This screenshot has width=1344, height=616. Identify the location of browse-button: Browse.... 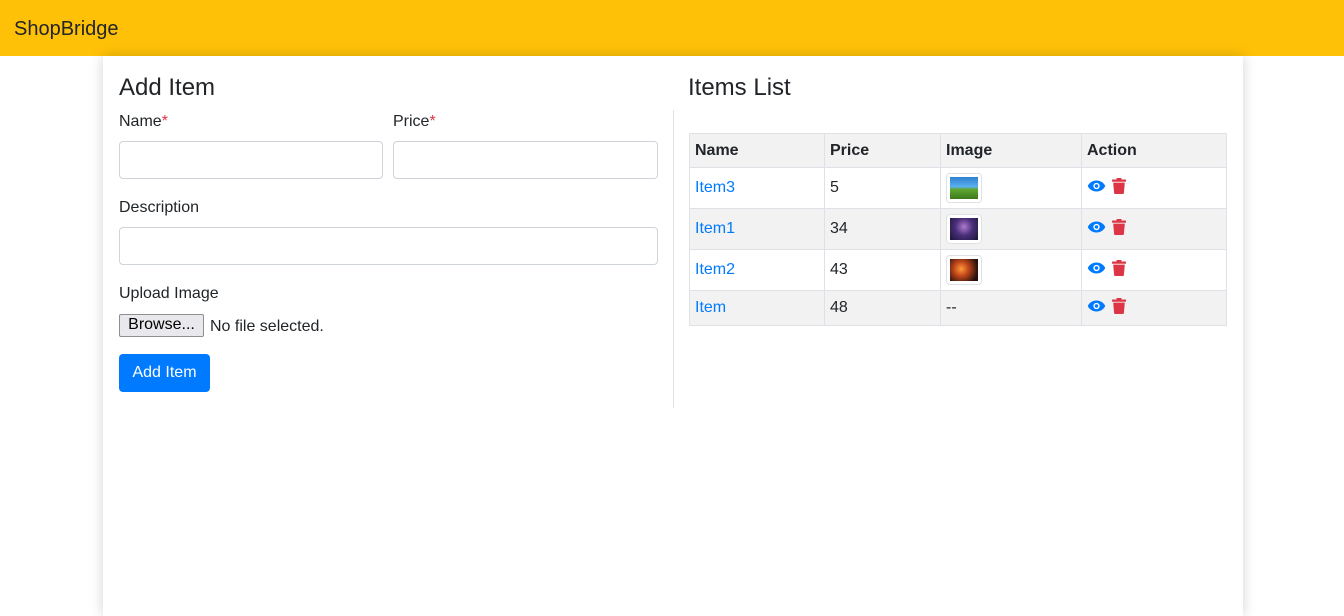
(161, 325).